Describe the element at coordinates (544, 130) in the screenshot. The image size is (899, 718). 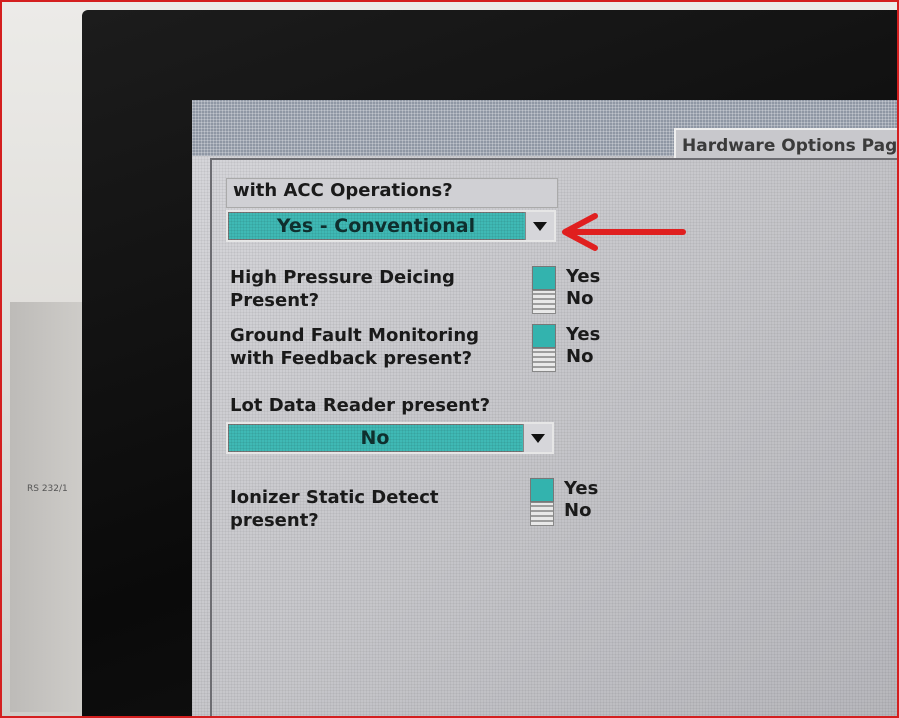
I see `title-bar: Hardware Options Page` at that location.